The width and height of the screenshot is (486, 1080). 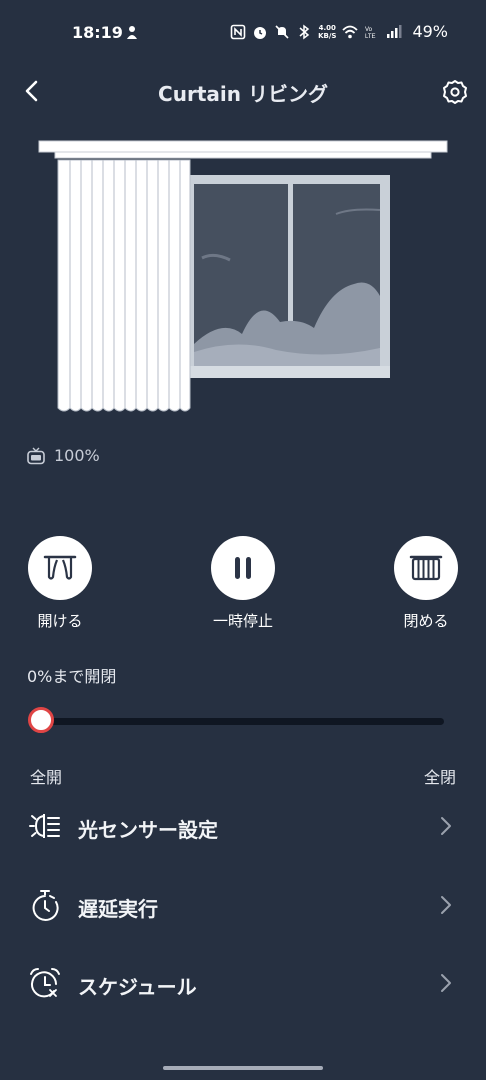 I want to click on open-button: 開ける, so click(x=60, y=583).